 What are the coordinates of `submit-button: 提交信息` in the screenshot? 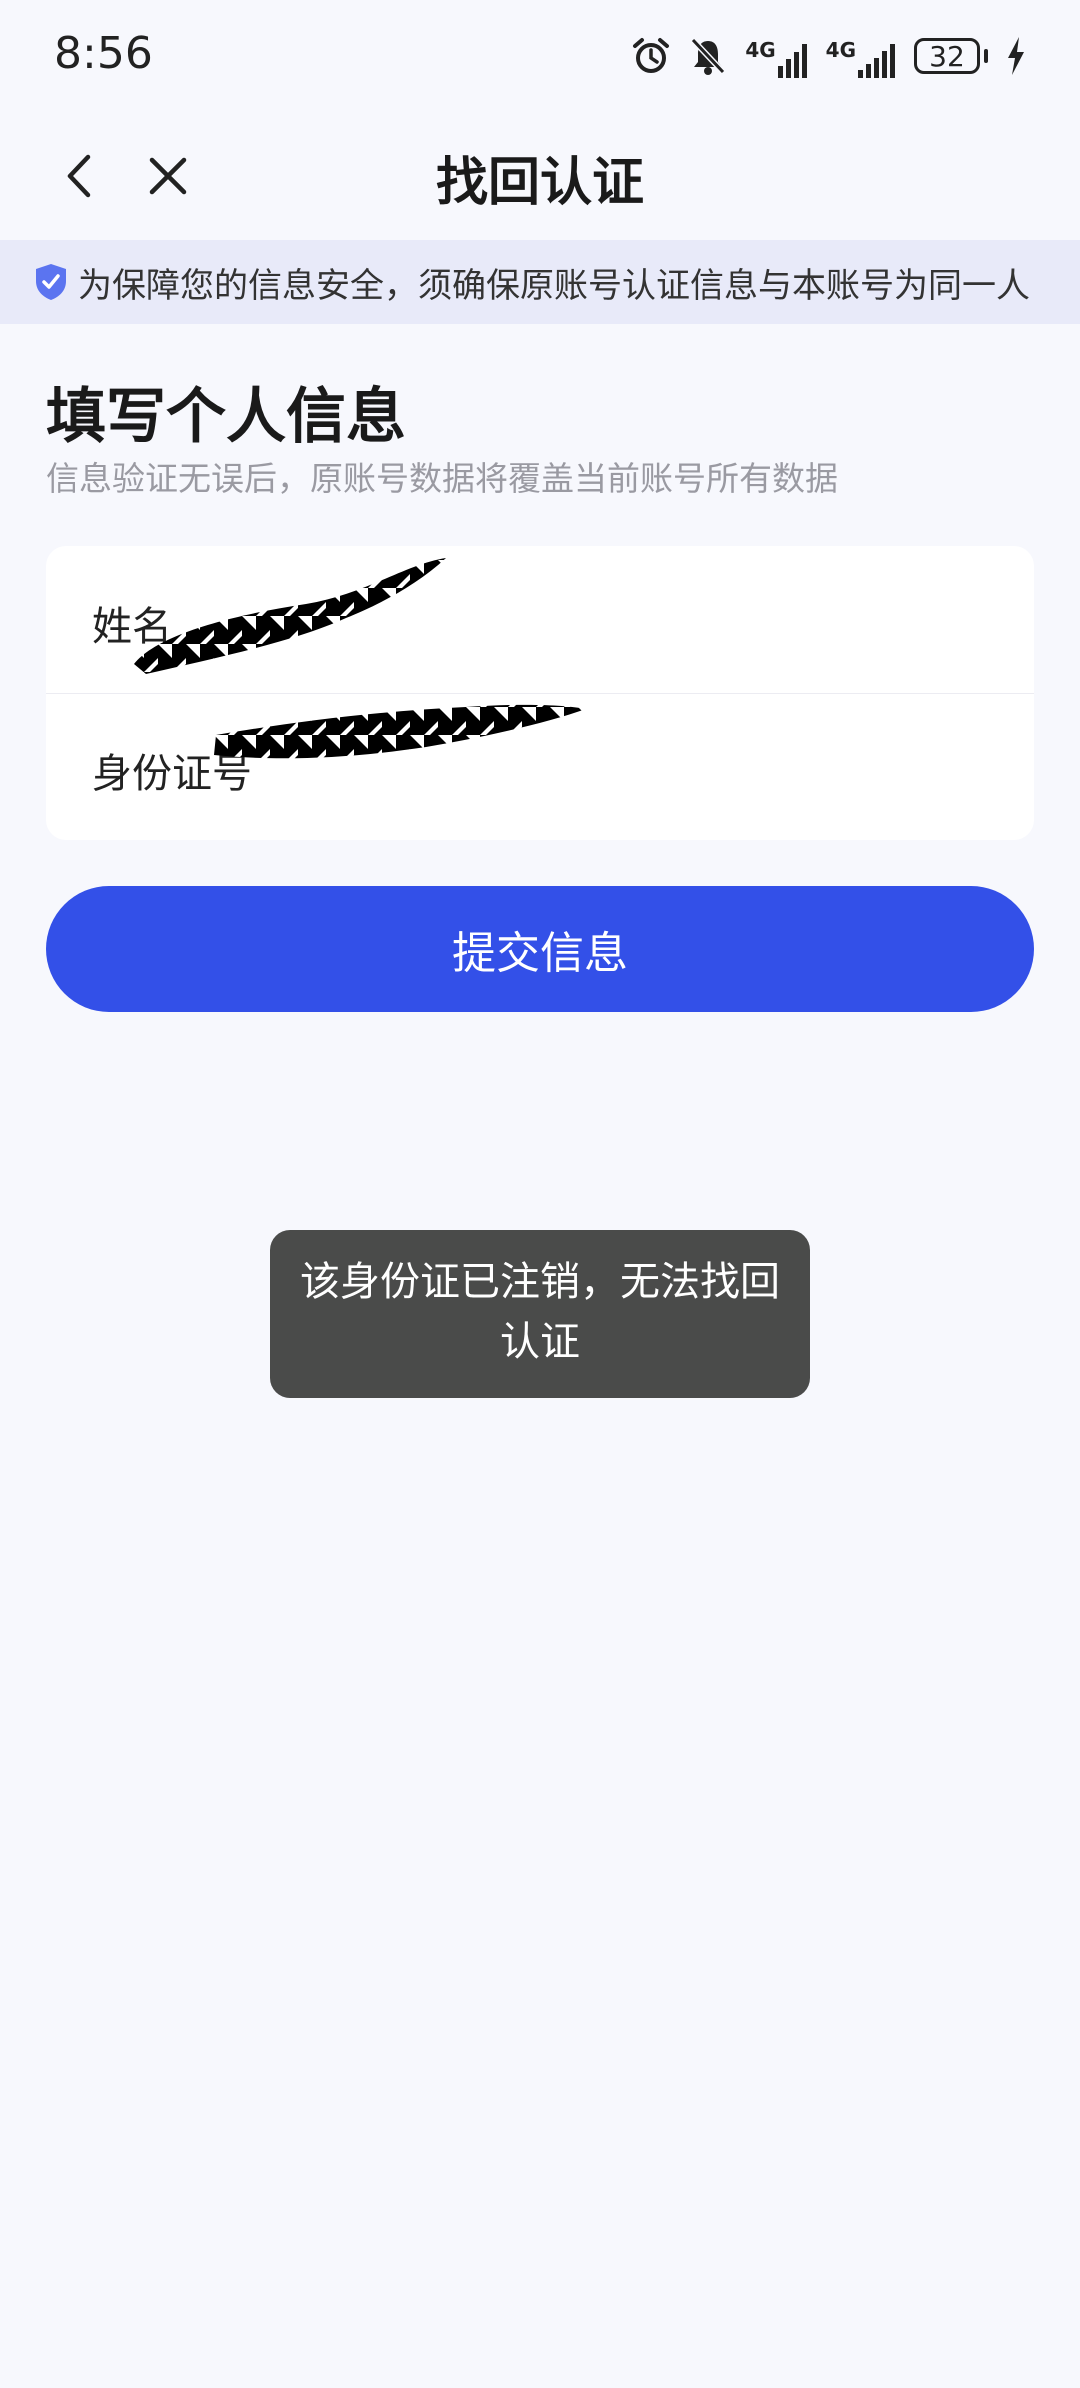 It's located at (540, 949).